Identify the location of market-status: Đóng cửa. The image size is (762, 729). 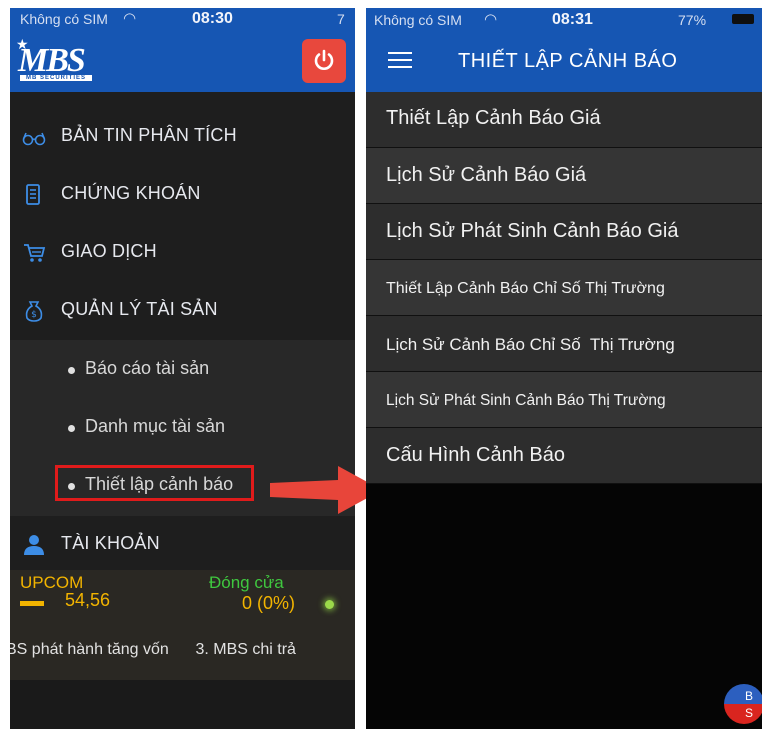
(246, 582).